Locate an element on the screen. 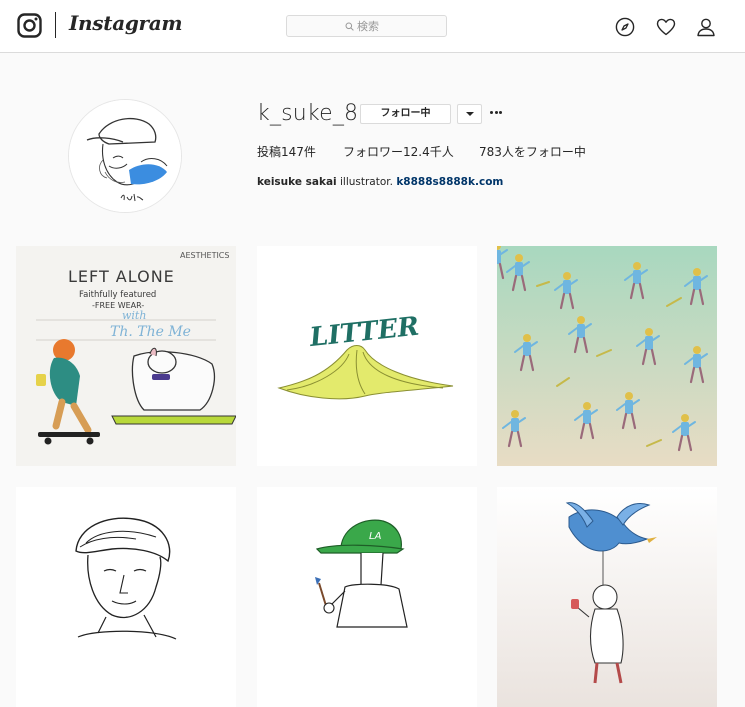 This screenshot has height=707, width=745. post-1-corner-text: AESTHETICS is located at coordinates (204, 255).